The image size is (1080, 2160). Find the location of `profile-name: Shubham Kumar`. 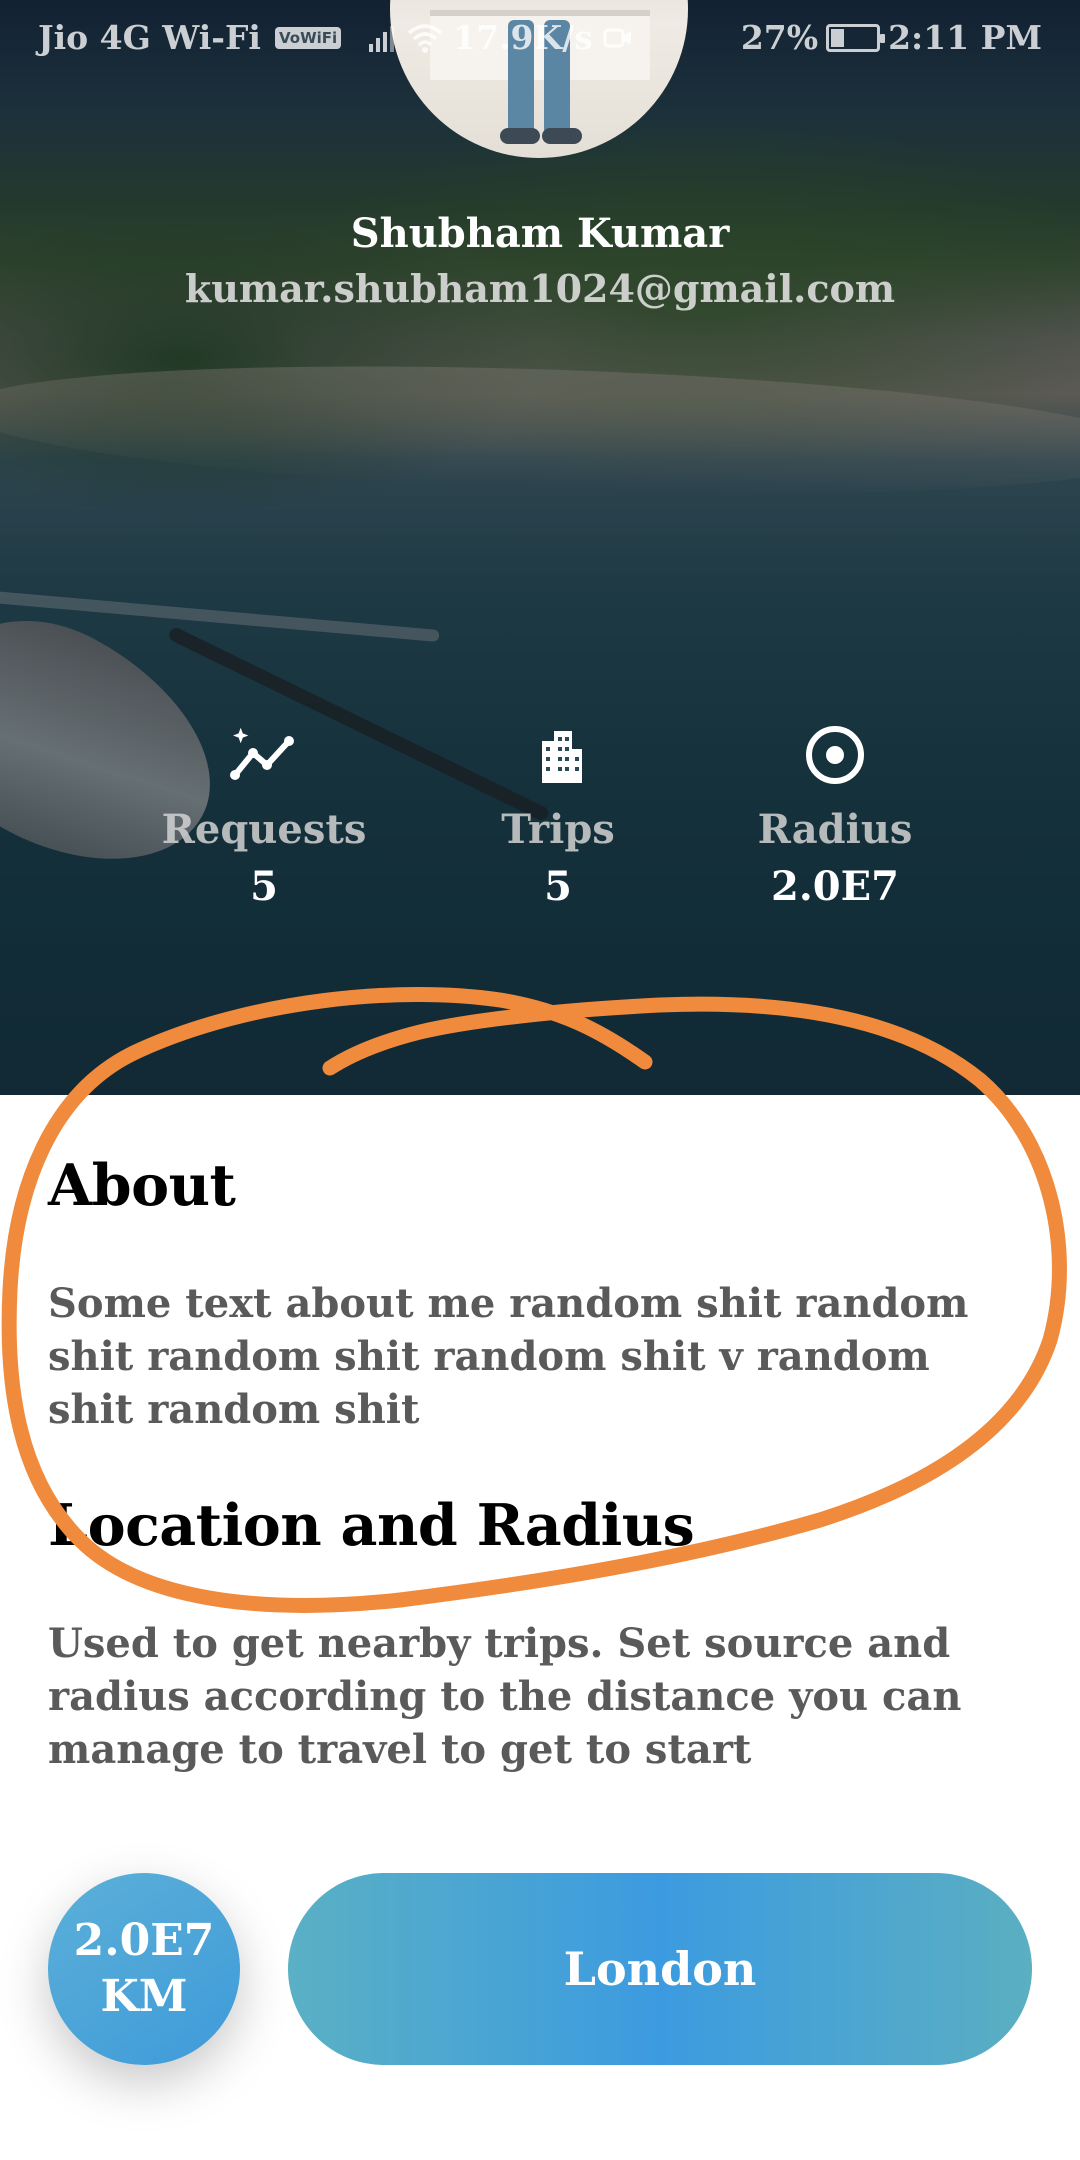

profile-name: Shubham Kumar is located at coordinates (540, 233).